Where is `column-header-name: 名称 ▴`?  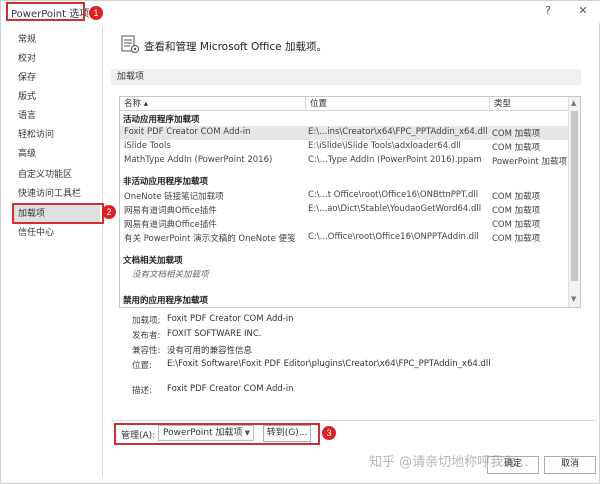
column-header-name: 名称 ▴ is located at coordinates (213, 104).